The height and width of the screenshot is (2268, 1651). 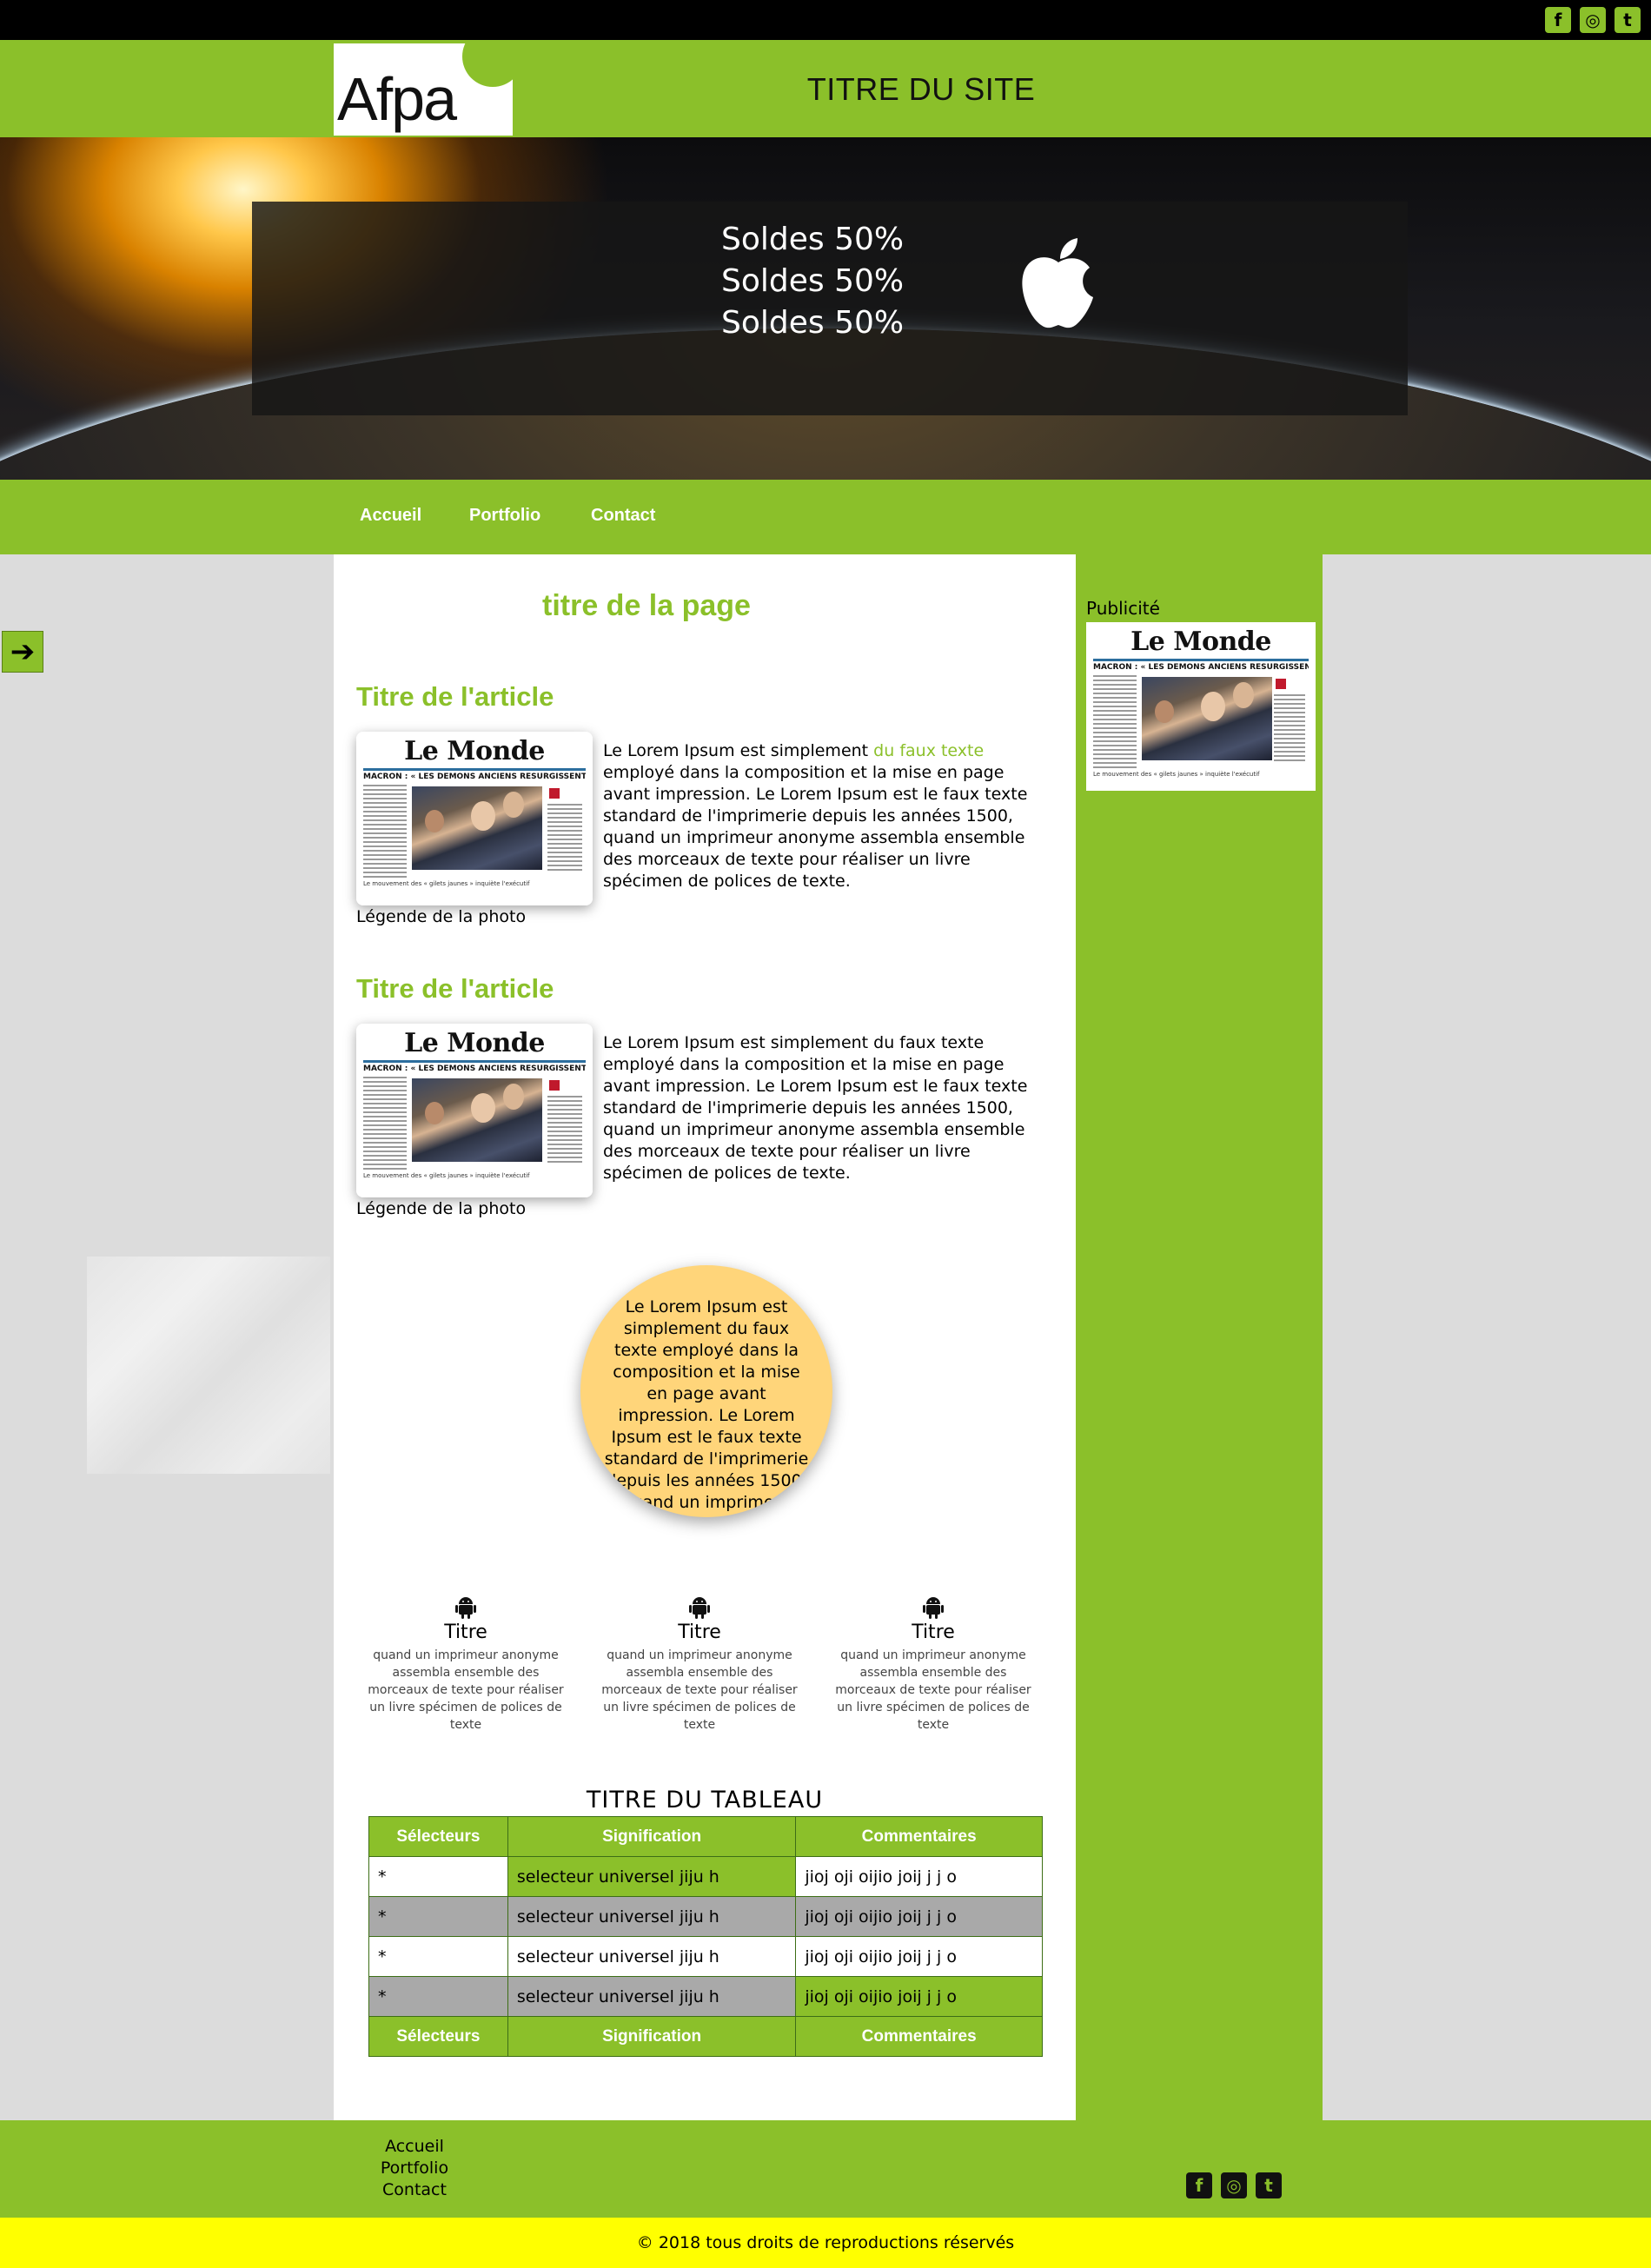 I want to click on apple-icon, so click(x=1057, y=283).